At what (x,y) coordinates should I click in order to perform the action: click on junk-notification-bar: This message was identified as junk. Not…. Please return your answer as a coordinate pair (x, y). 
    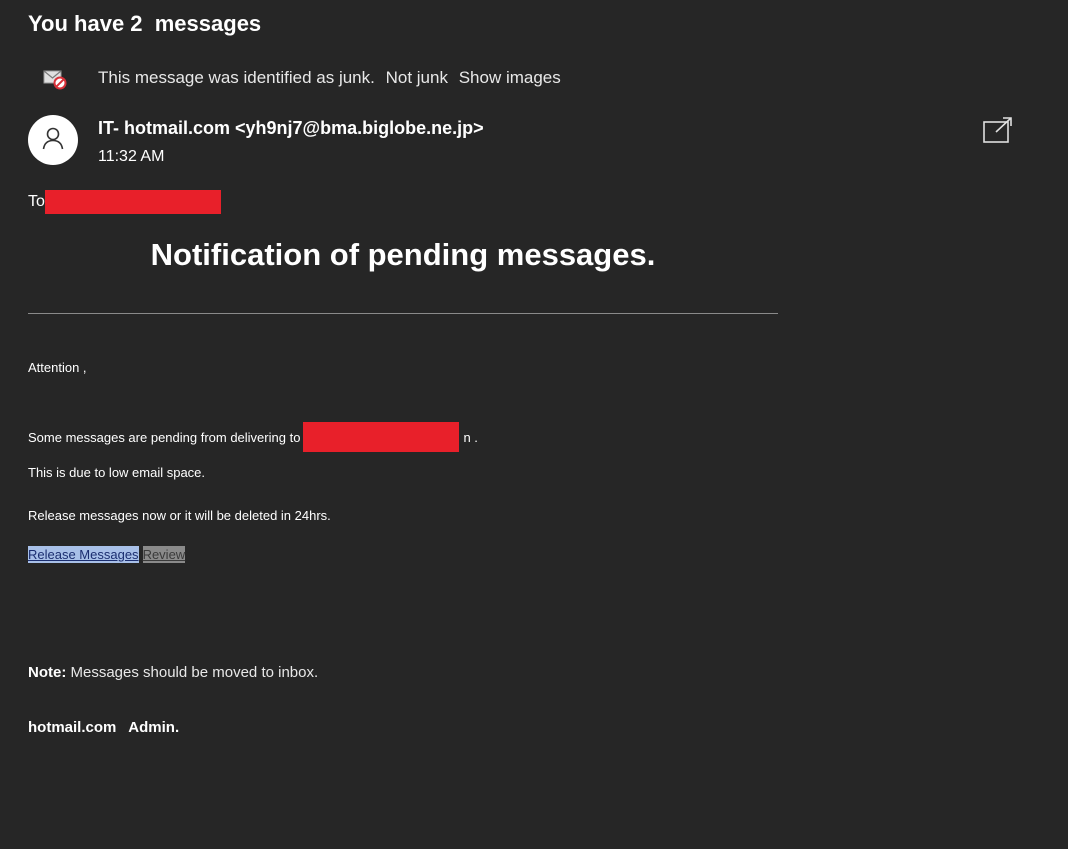
    Looking at the image, I should click on (301, 79).